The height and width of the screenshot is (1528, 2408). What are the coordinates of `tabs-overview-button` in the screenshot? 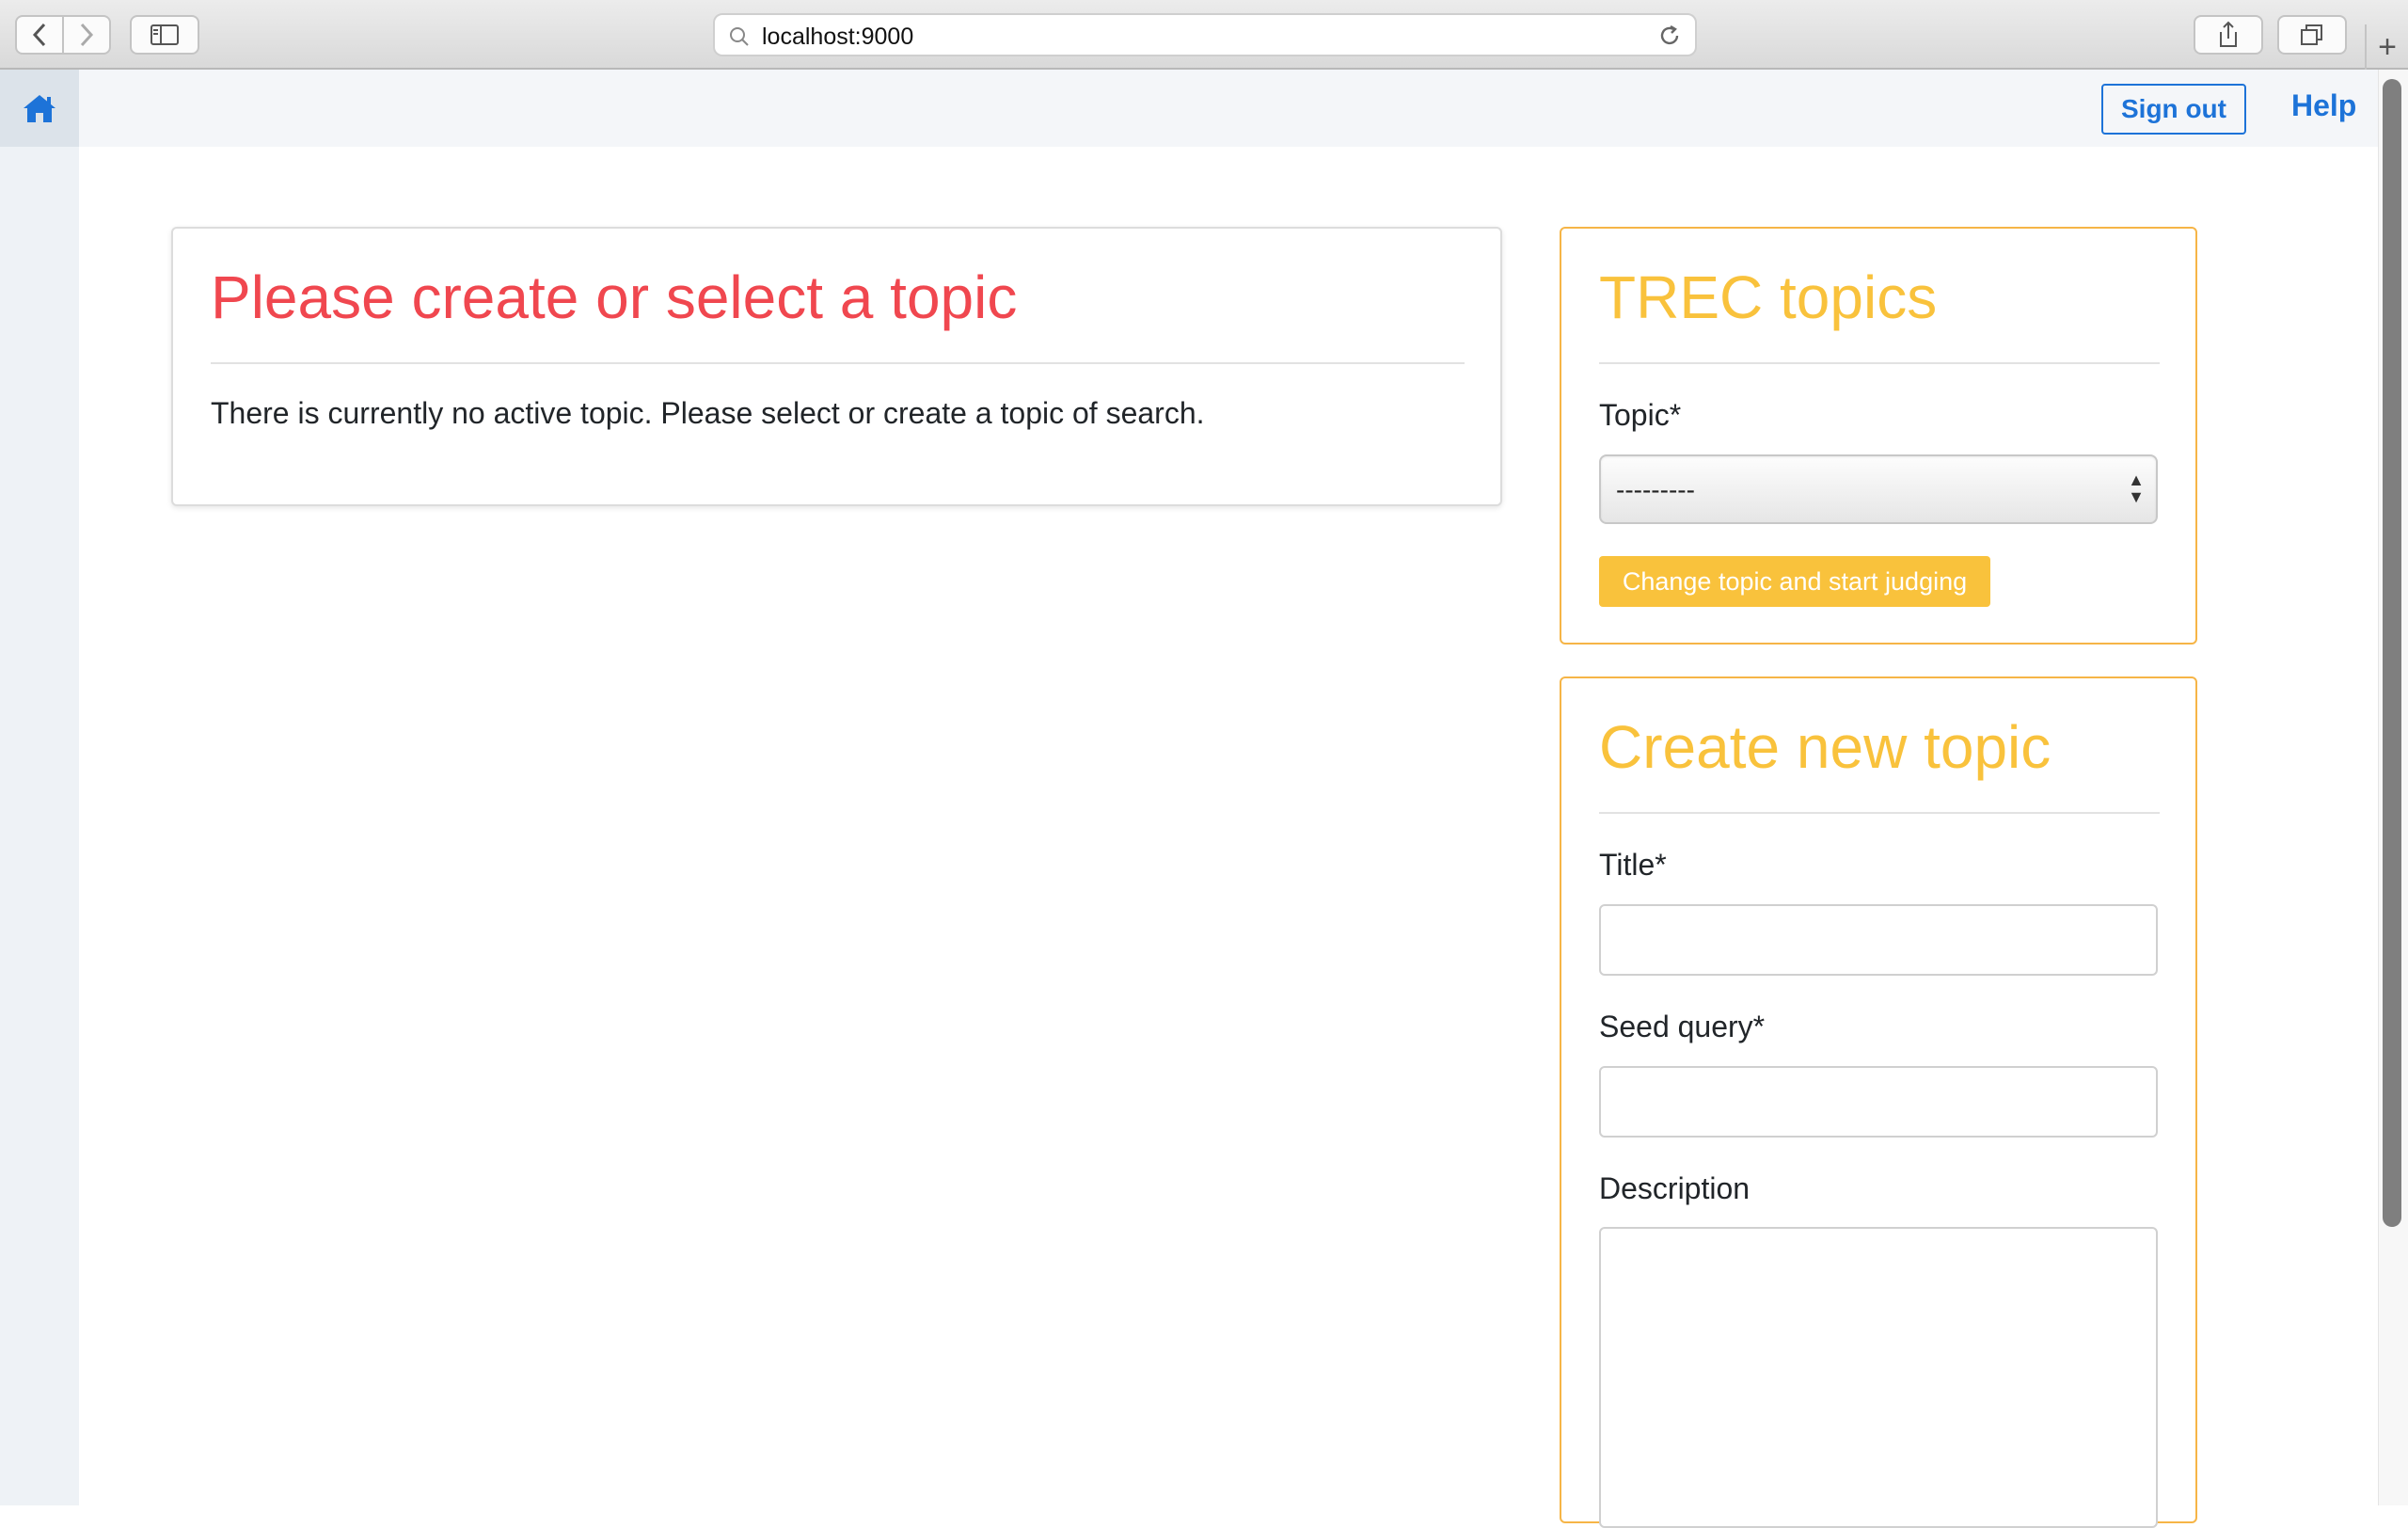 It's located at (2312, 35).